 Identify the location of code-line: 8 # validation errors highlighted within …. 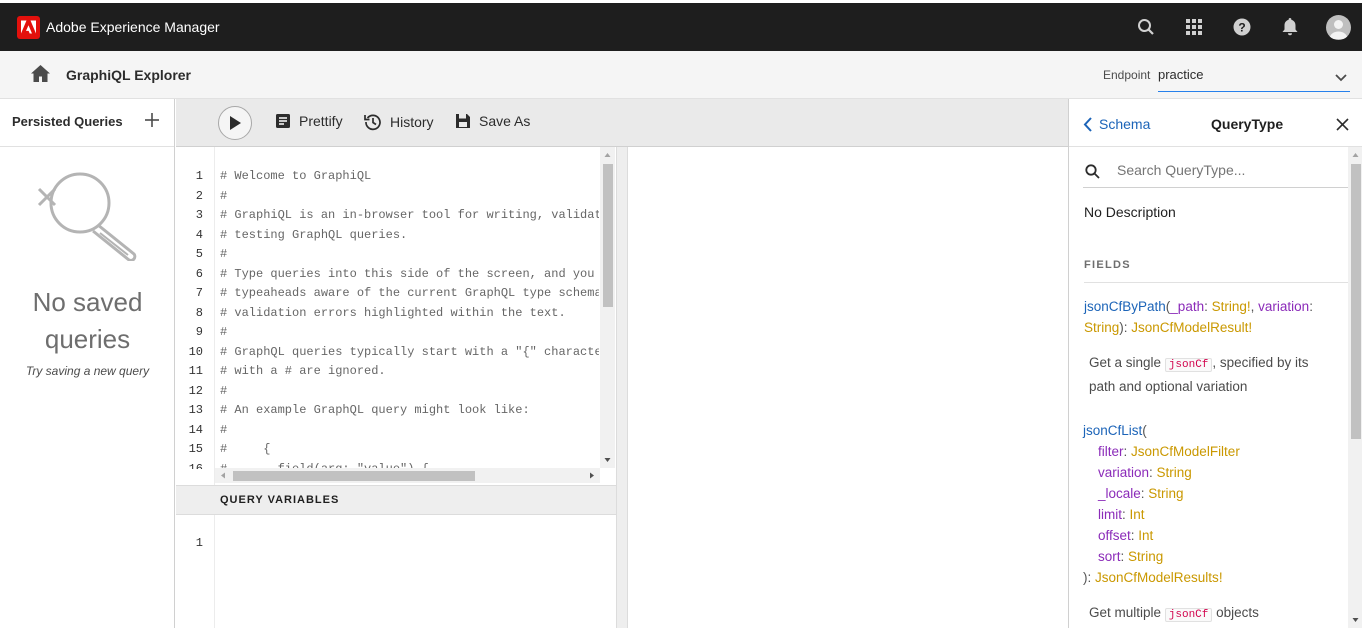
(388, 314).